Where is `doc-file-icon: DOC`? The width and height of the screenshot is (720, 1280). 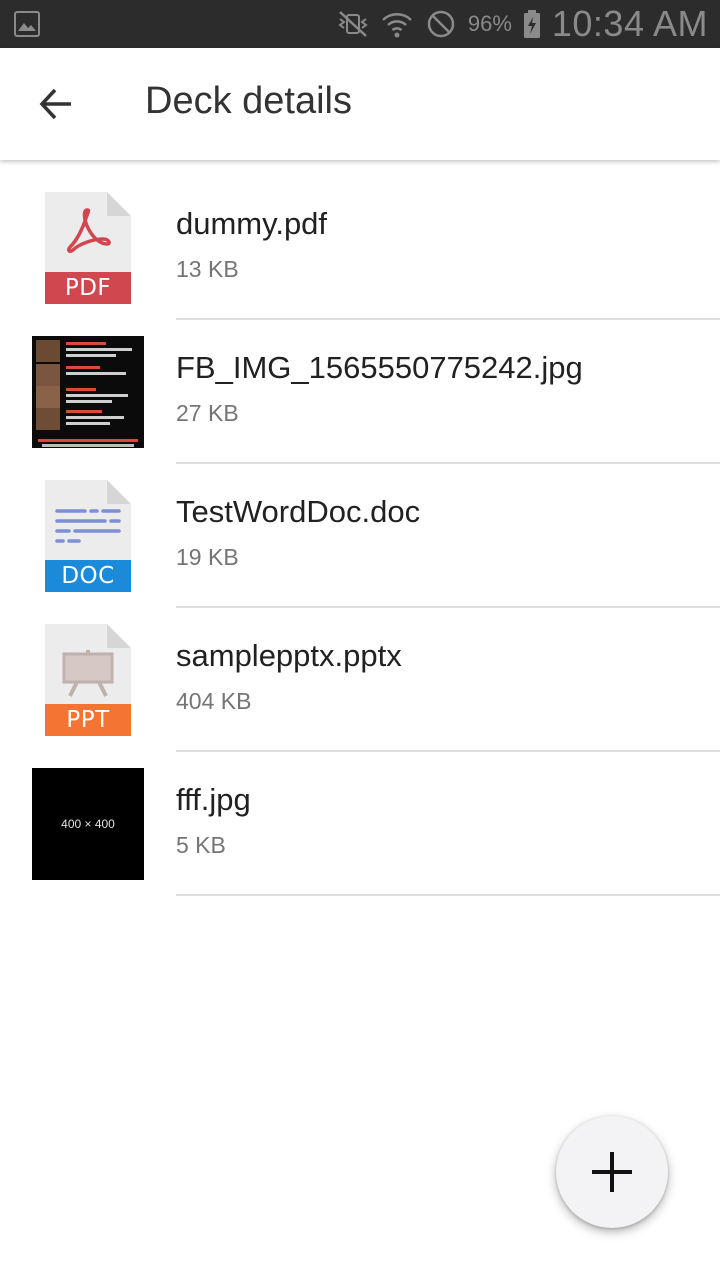
doc-file-icon: DOC is located at coordinates (88, 536).